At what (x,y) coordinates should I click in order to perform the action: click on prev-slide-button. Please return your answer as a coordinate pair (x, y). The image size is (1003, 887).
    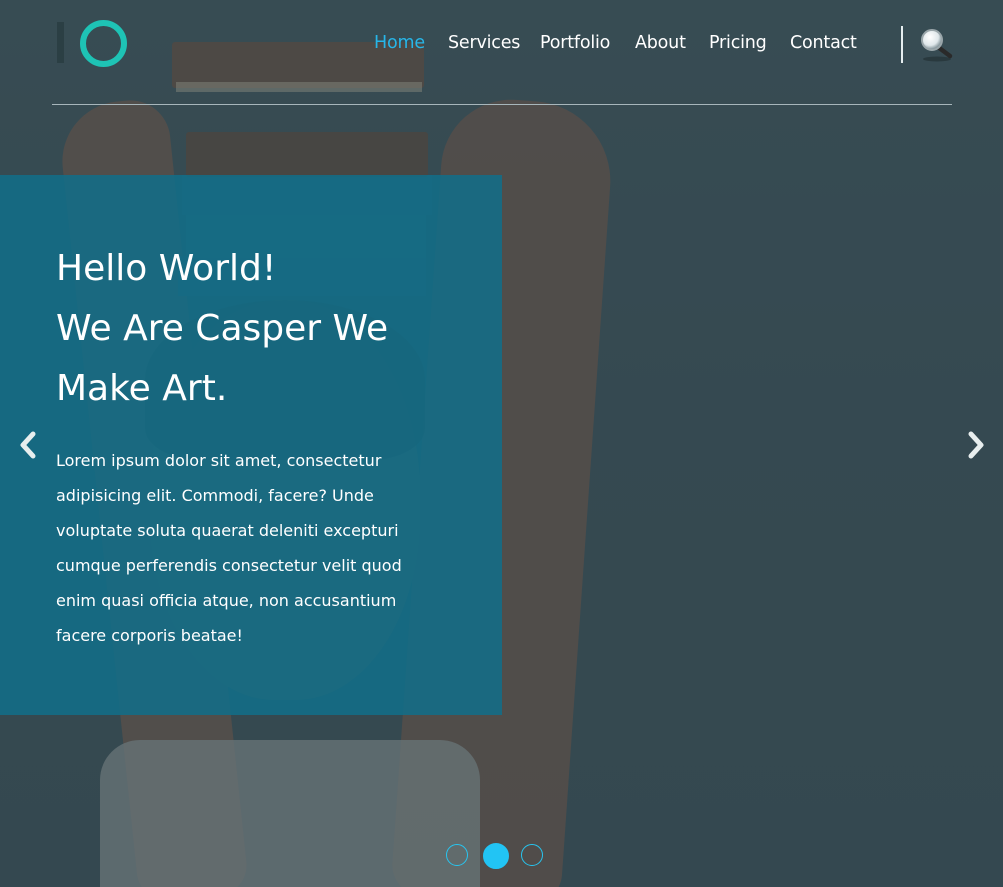
    Looking at the image, I should click on (29, 445).